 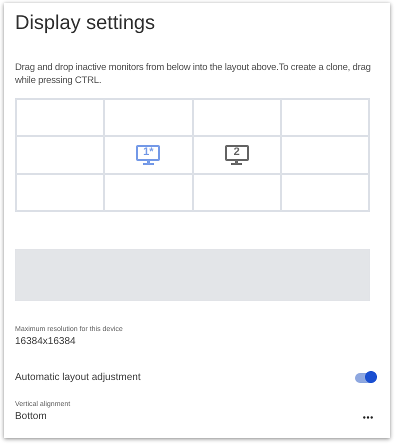 I want to click on field-value: Bottom, so click(x=31, y=416).